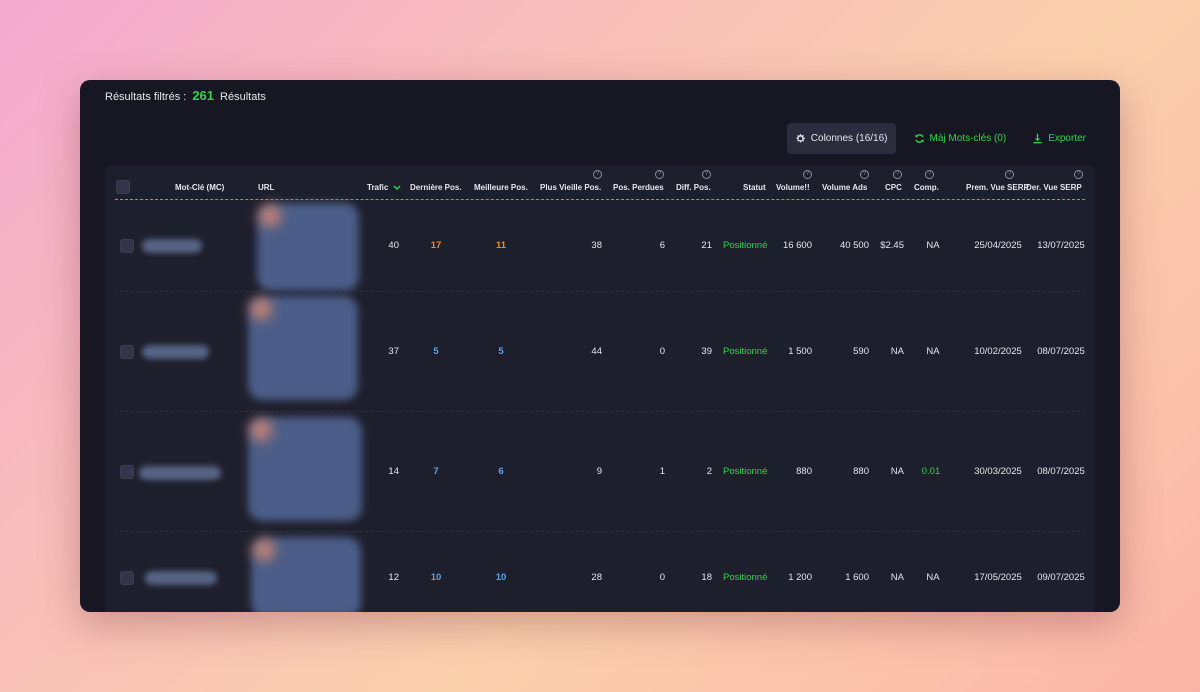 Image resolution: width=1200 pixels, height=692 pixels. I want to click on header-trafic-label: Trafic, so click(378, 187).